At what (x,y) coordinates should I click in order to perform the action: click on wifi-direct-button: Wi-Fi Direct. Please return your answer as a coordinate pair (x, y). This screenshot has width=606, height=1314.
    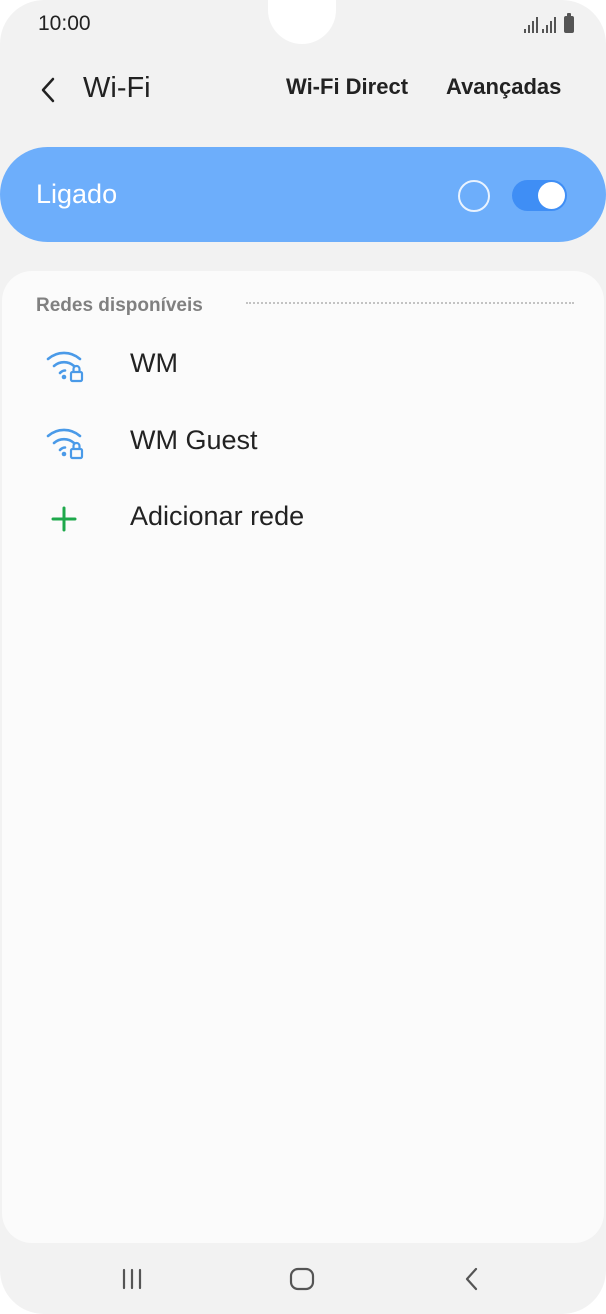
    Looking at the image, I should click on (347, 87).